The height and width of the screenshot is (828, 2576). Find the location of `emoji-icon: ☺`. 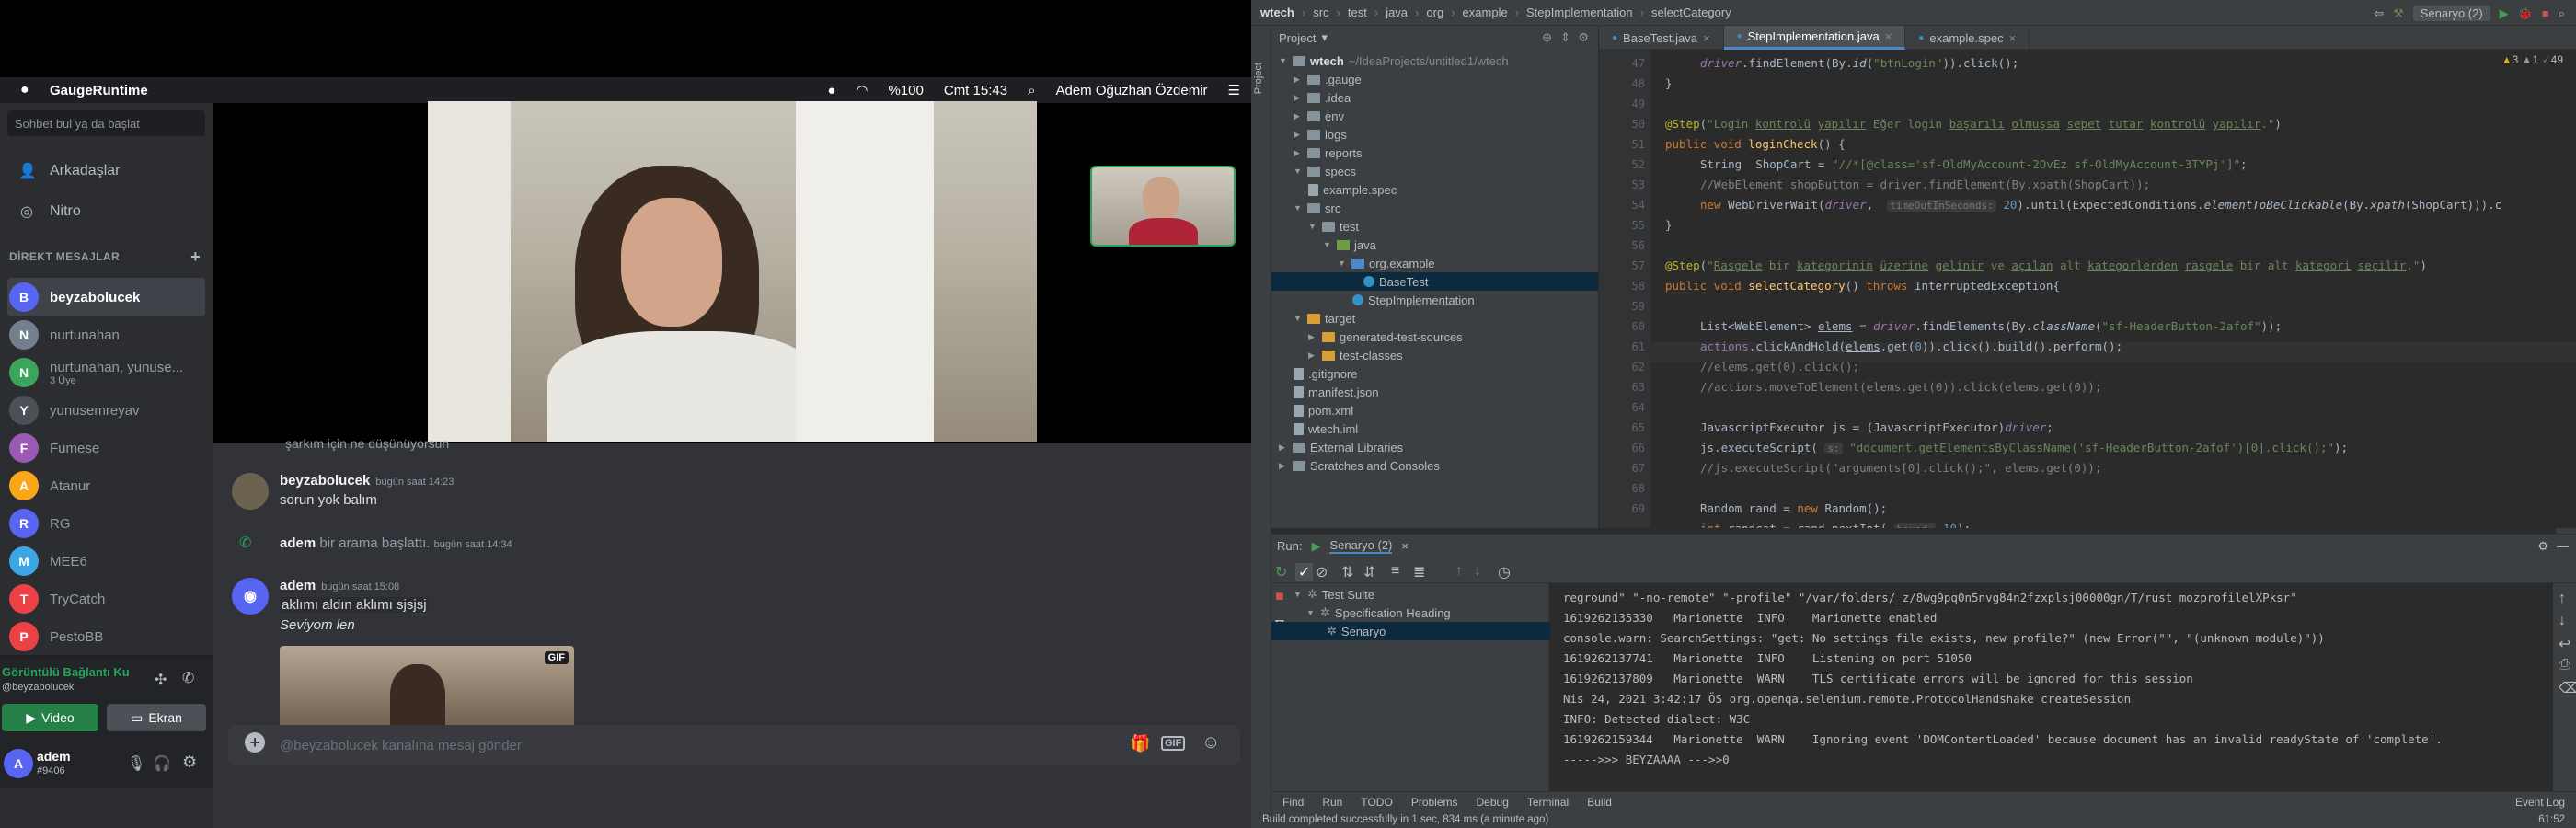

emoji-icon: ☺ is located at coordinates (1211, 742).